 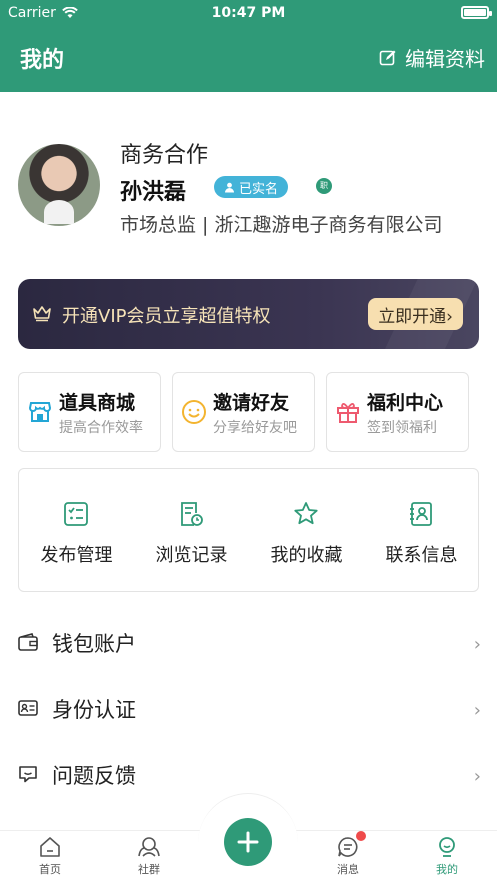 I want to click on crown-icon, so click(x=42, y=314).